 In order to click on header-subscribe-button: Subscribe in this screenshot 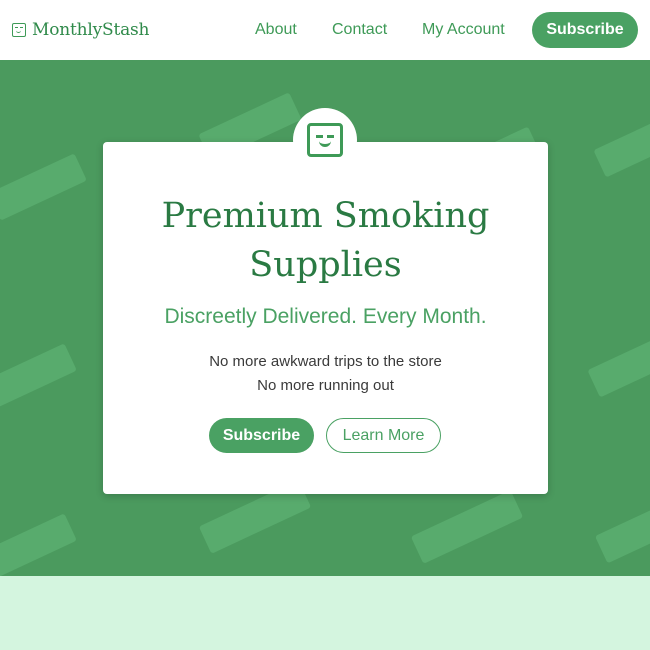, I will do `click(585, 30)`.